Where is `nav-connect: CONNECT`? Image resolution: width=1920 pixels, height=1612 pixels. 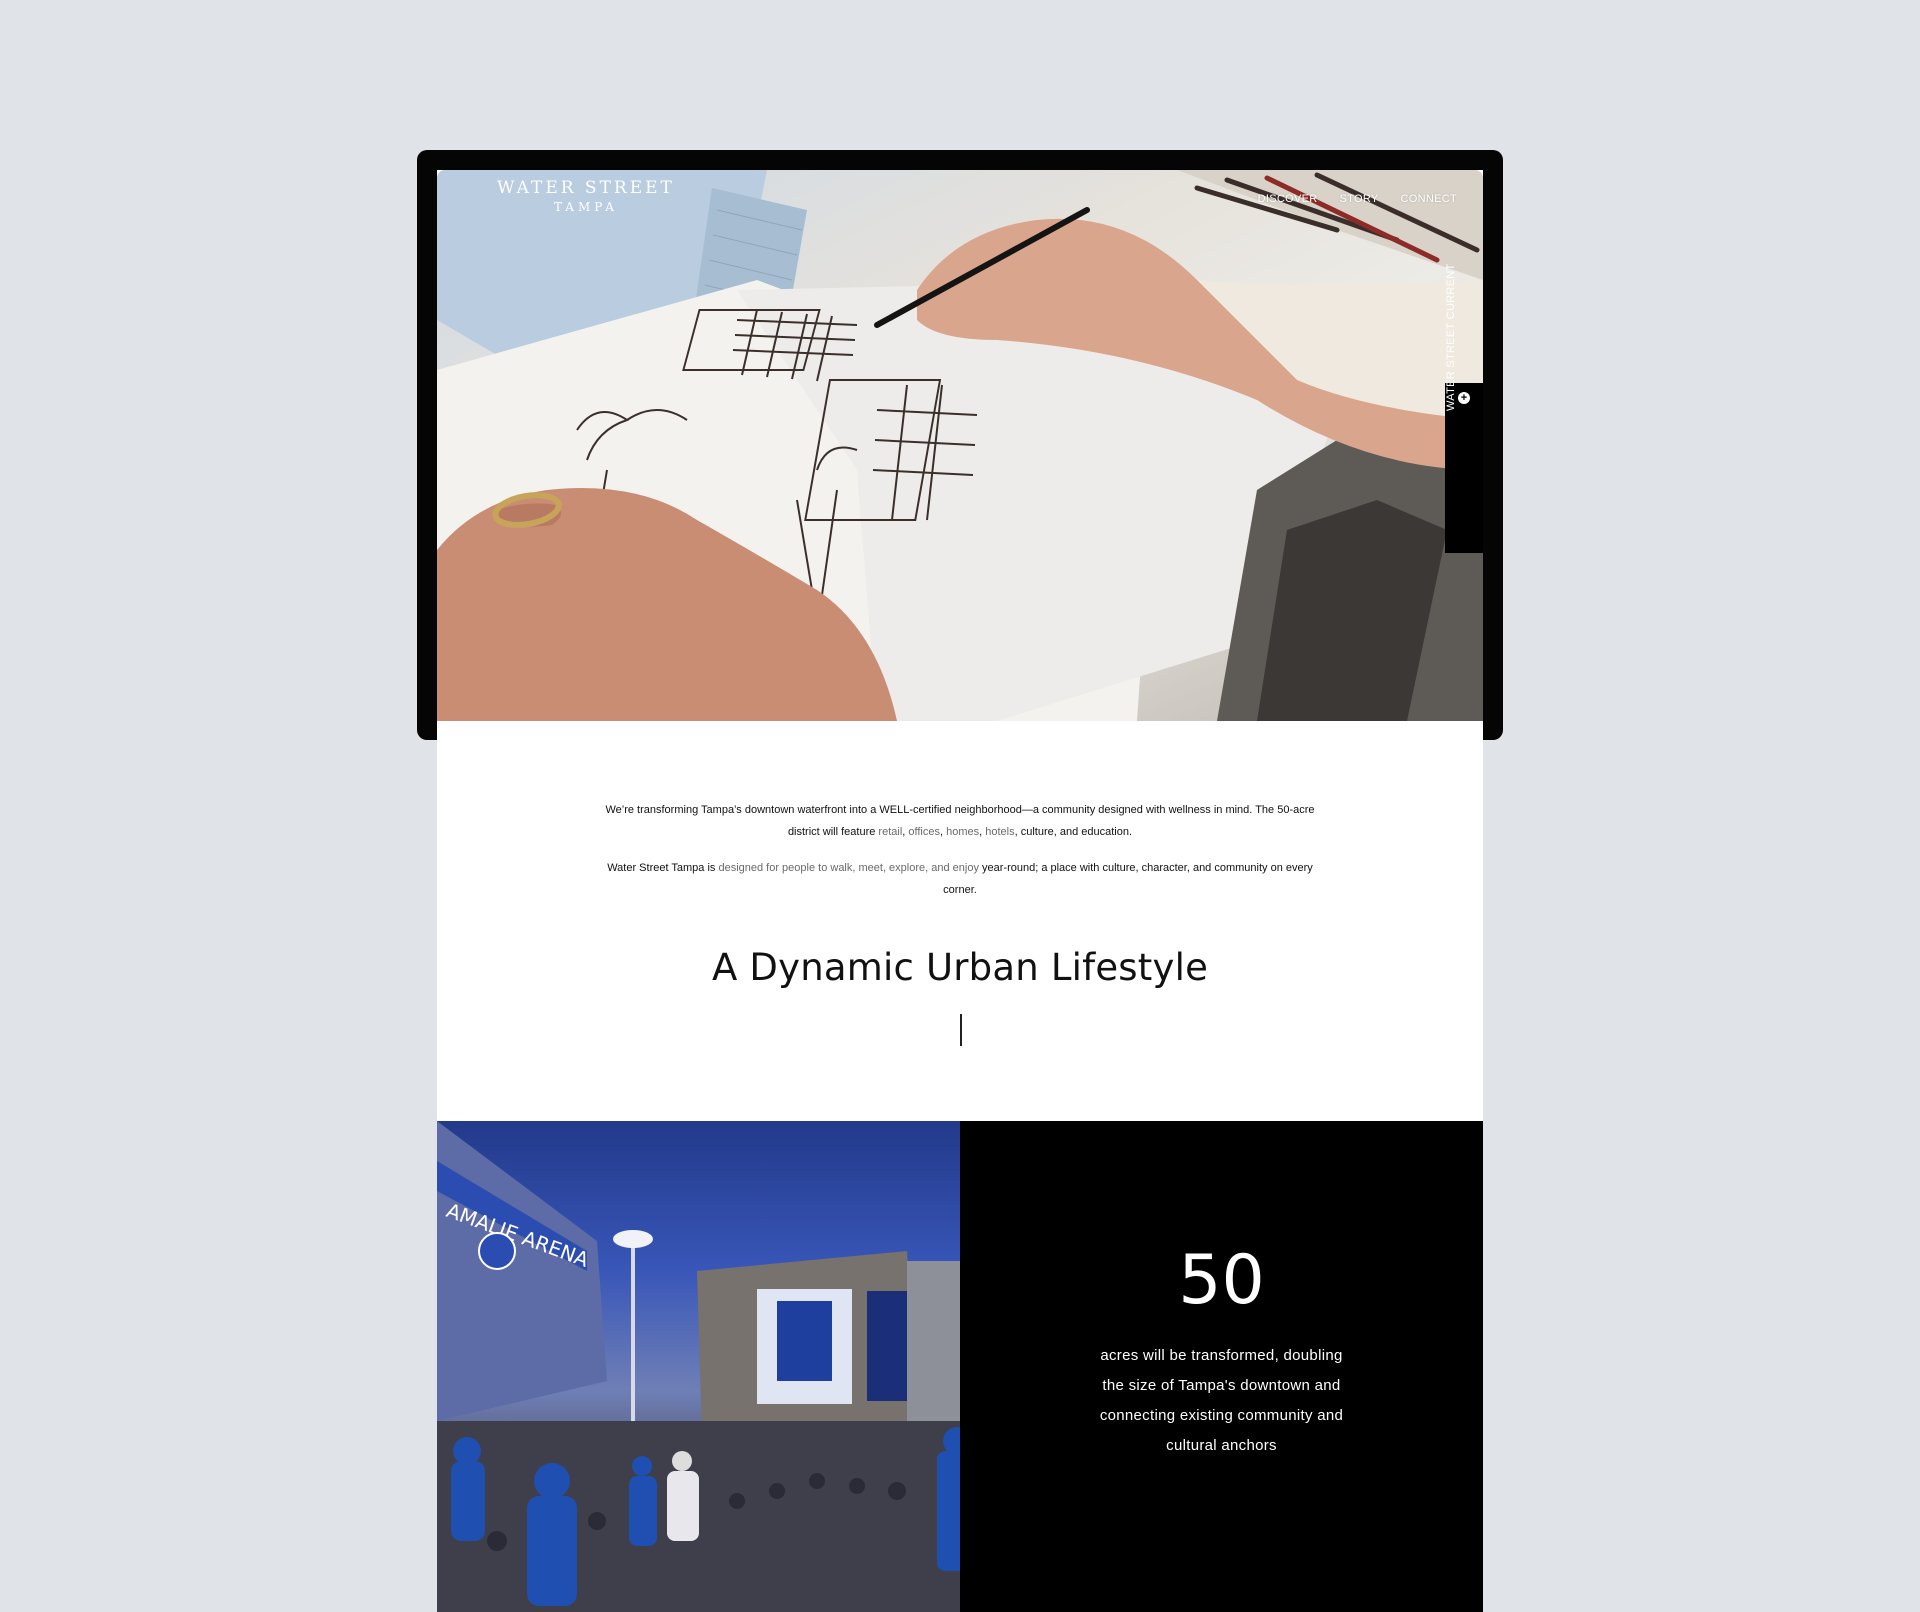 nav-connect: CONNECT is located at coordinates (1429, 199).